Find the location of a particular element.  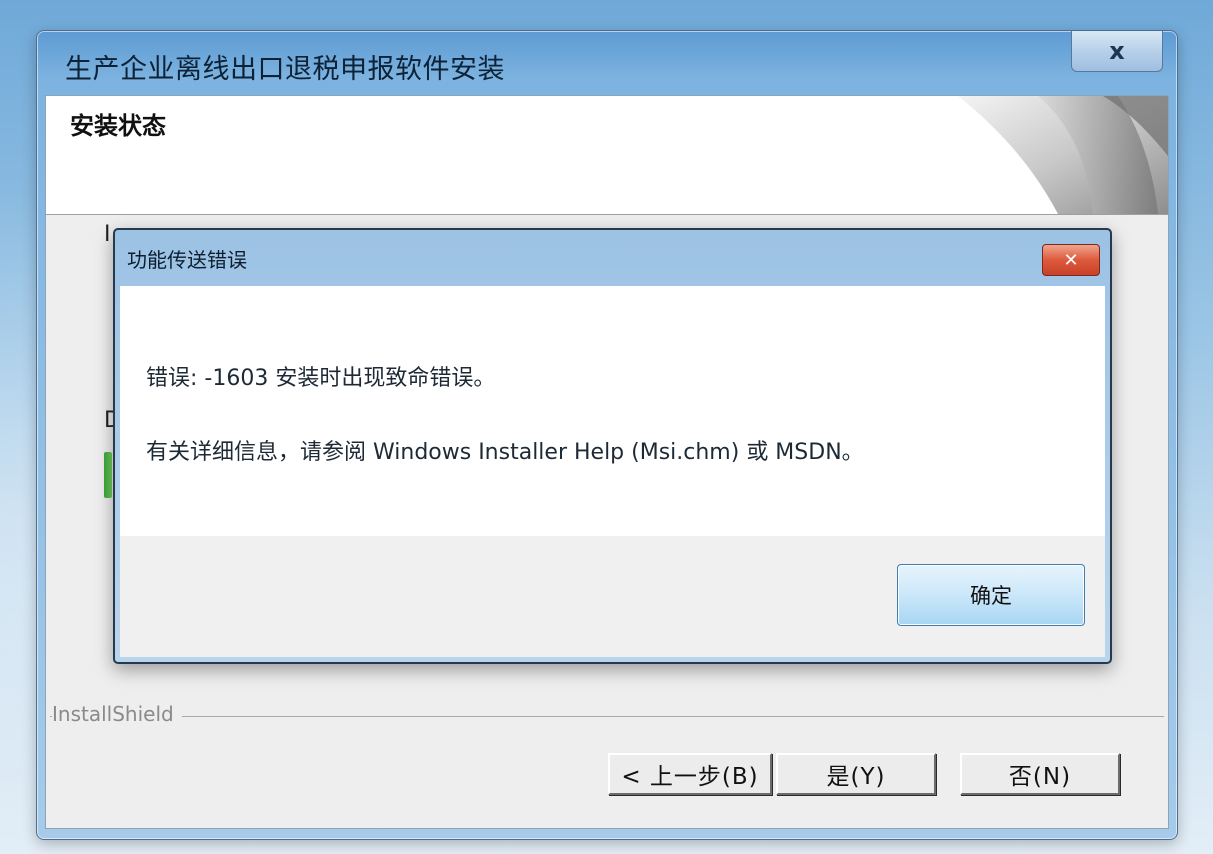

installer-close-button: x is located at coordinates (1117, 51).